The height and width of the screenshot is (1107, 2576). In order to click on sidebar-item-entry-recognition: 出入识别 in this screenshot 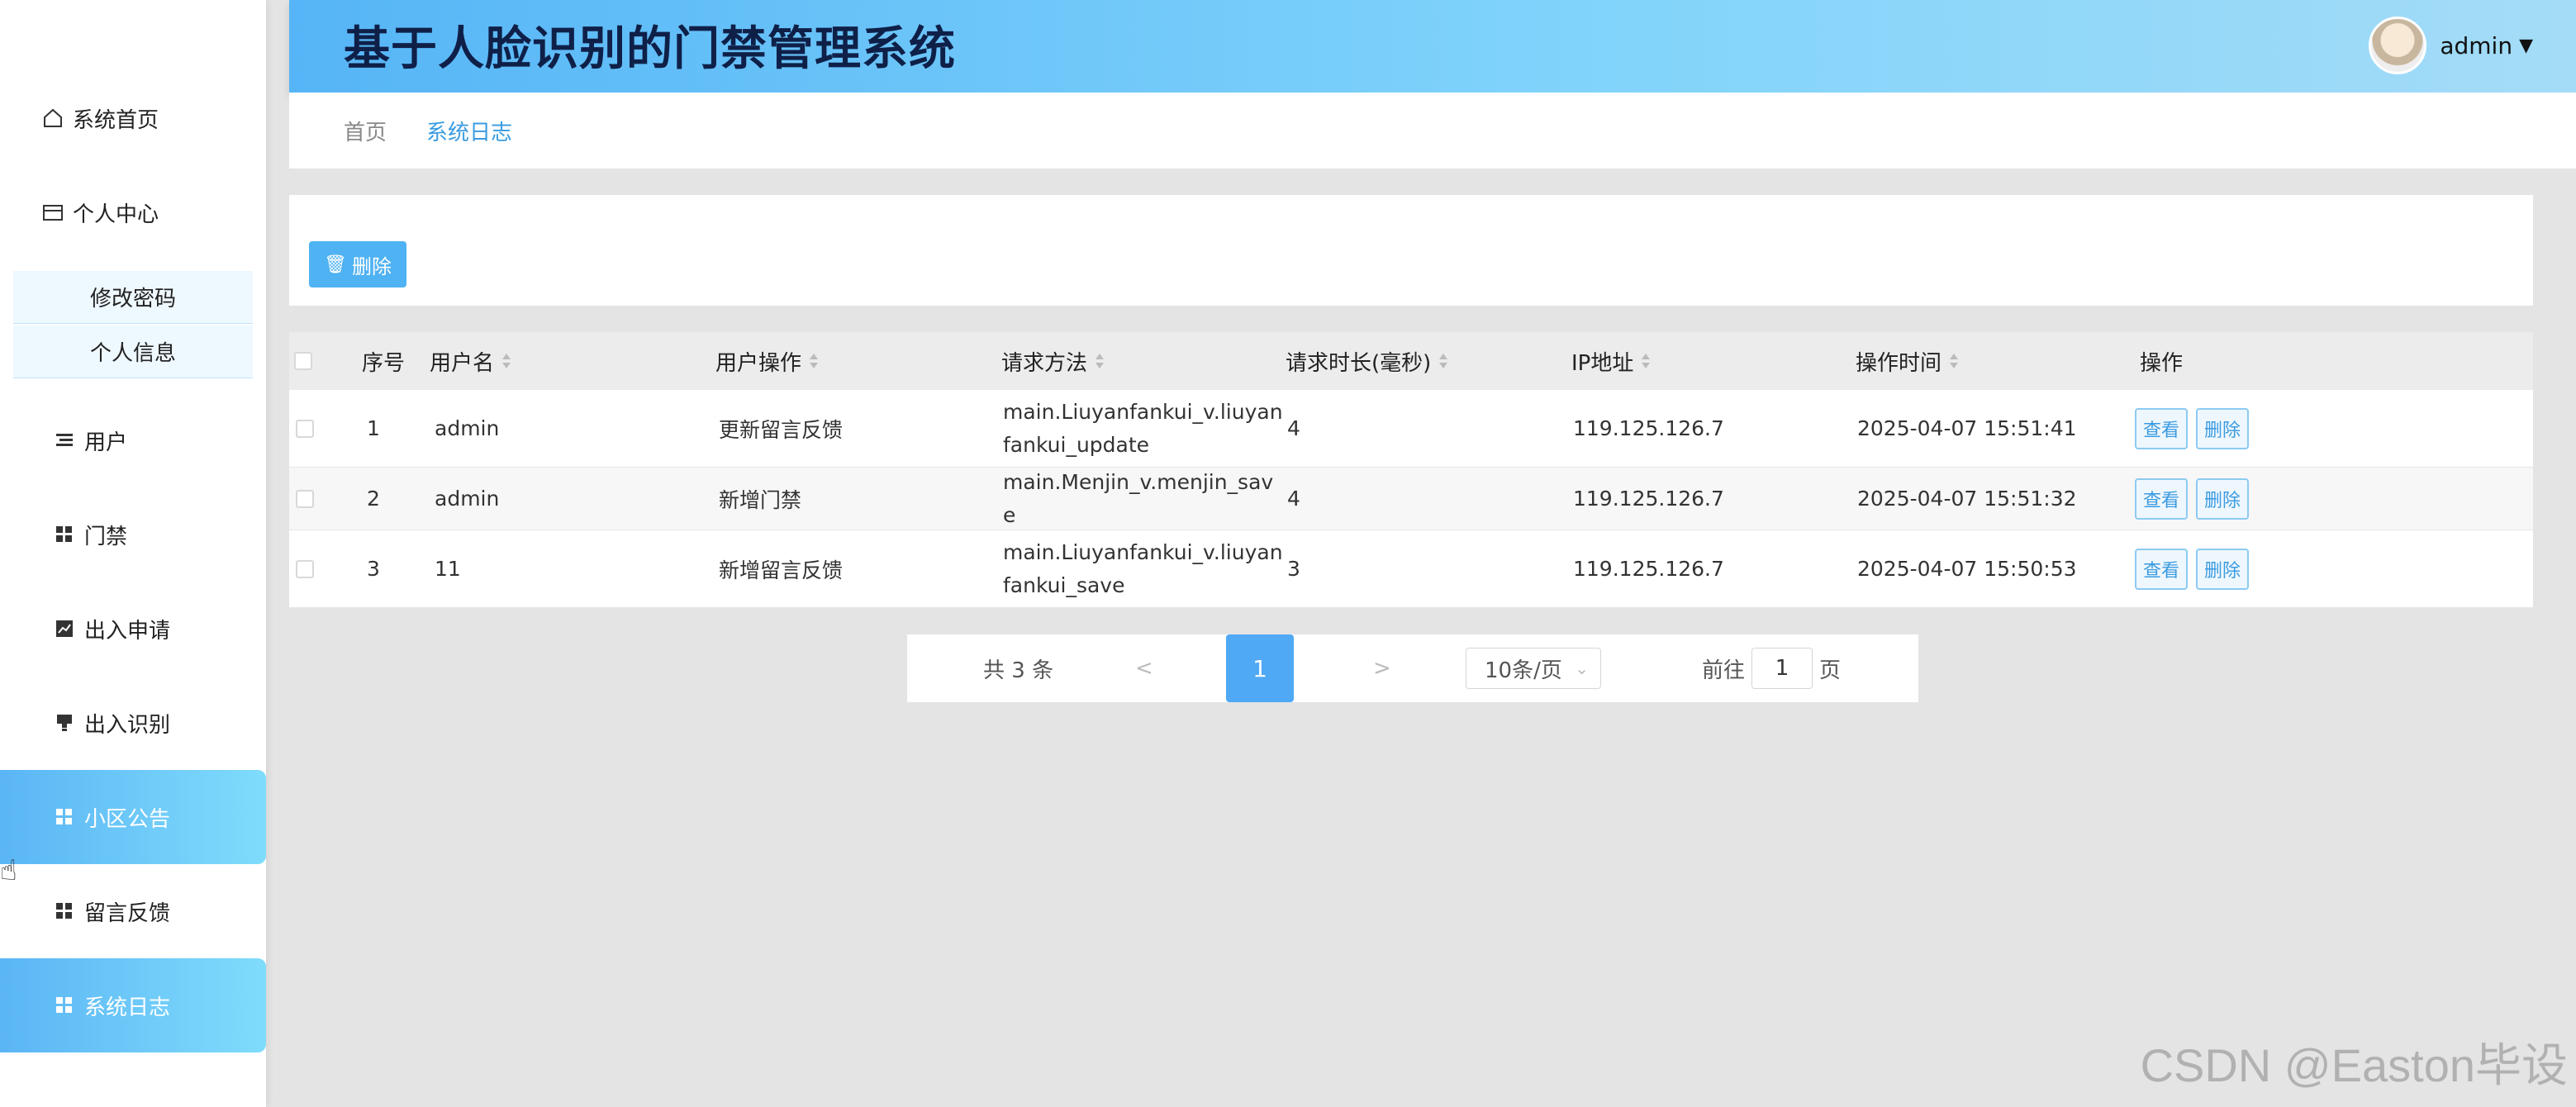, I will do `click(133, 723)`.